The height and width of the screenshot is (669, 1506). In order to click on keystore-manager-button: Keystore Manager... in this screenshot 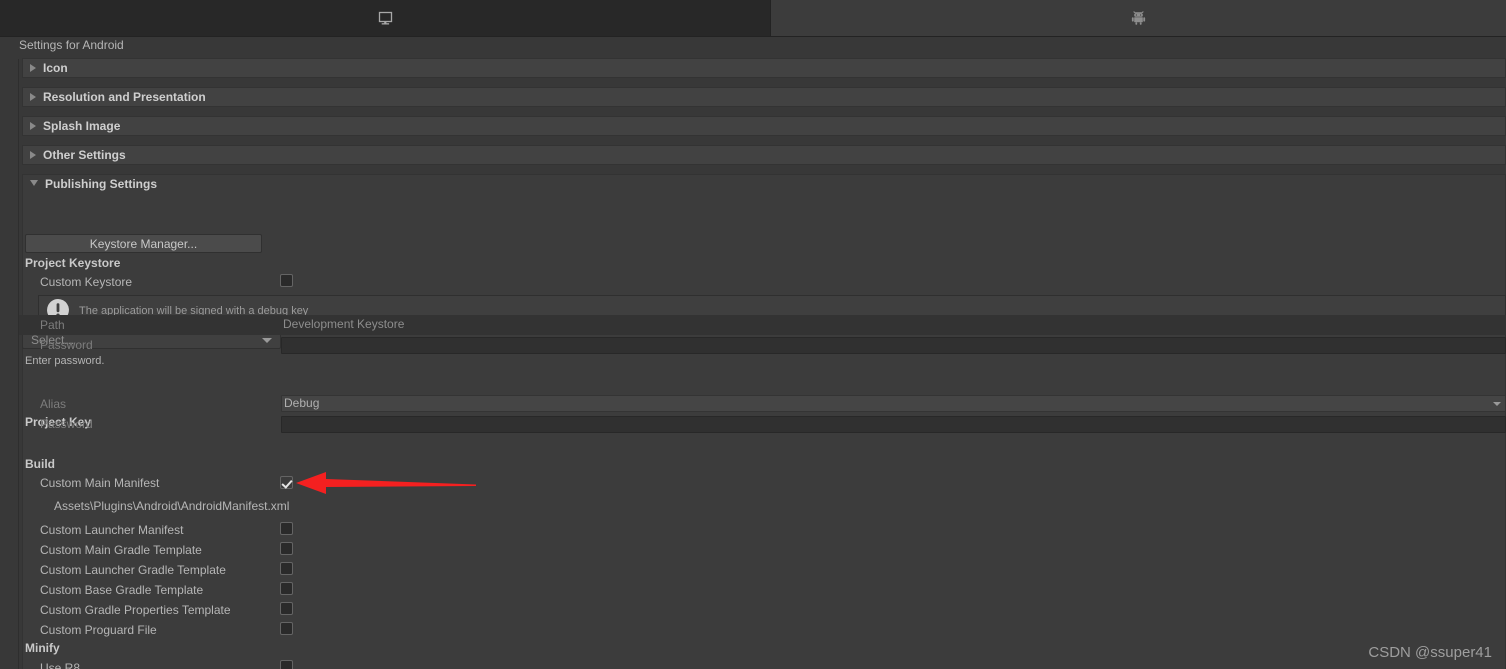, I will do `click(143, 243)`.